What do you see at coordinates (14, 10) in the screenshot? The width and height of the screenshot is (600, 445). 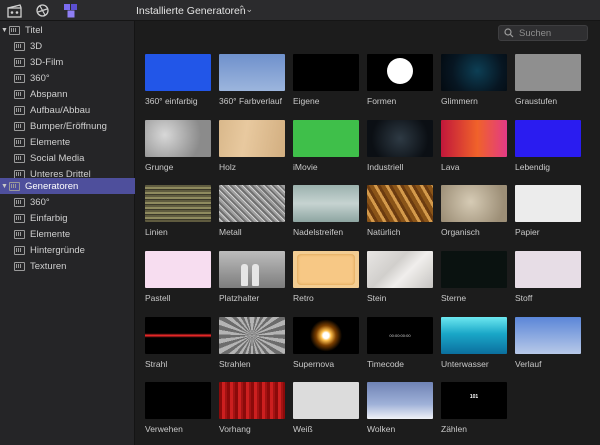 I see `clapper-icon` at bounding box center [14, 10].